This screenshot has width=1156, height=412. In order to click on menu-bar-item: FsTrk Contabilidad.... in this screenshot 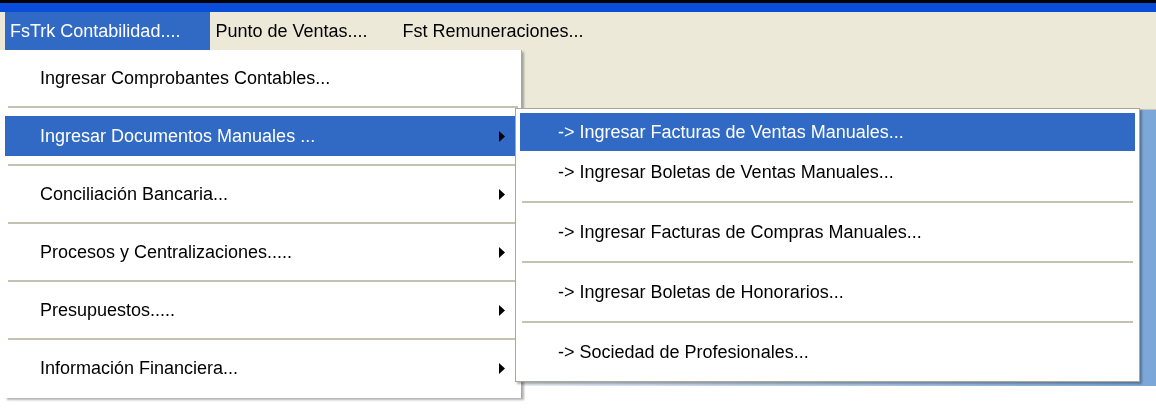, I will do `click(108, 31)`.